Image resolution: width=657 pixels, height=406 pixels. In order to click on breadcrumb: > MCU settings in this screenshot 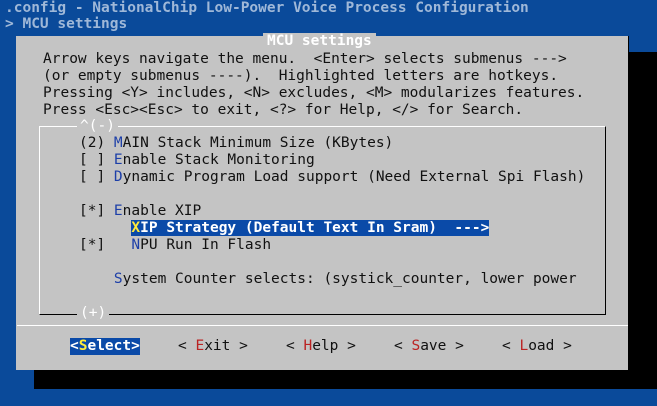, I will do `click(66, 24)`.